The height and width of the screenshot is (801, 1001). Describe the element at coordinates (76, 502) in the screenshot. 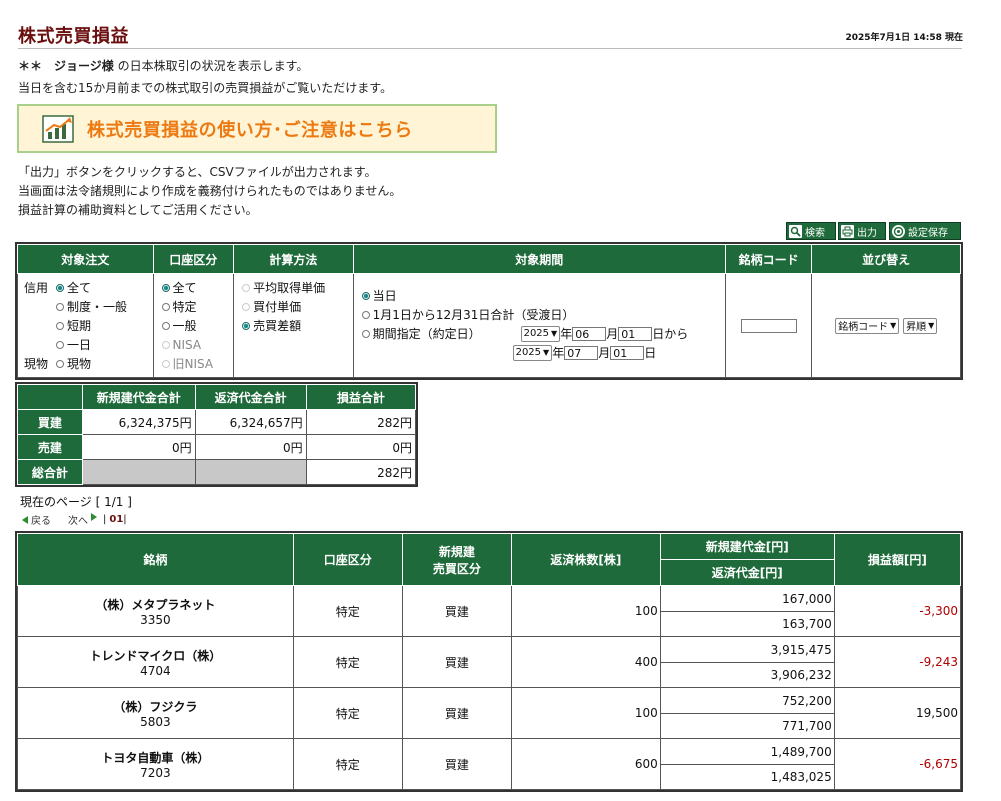

I see `page-indicator: 現在のページ [ 1/1 ]` at that location.